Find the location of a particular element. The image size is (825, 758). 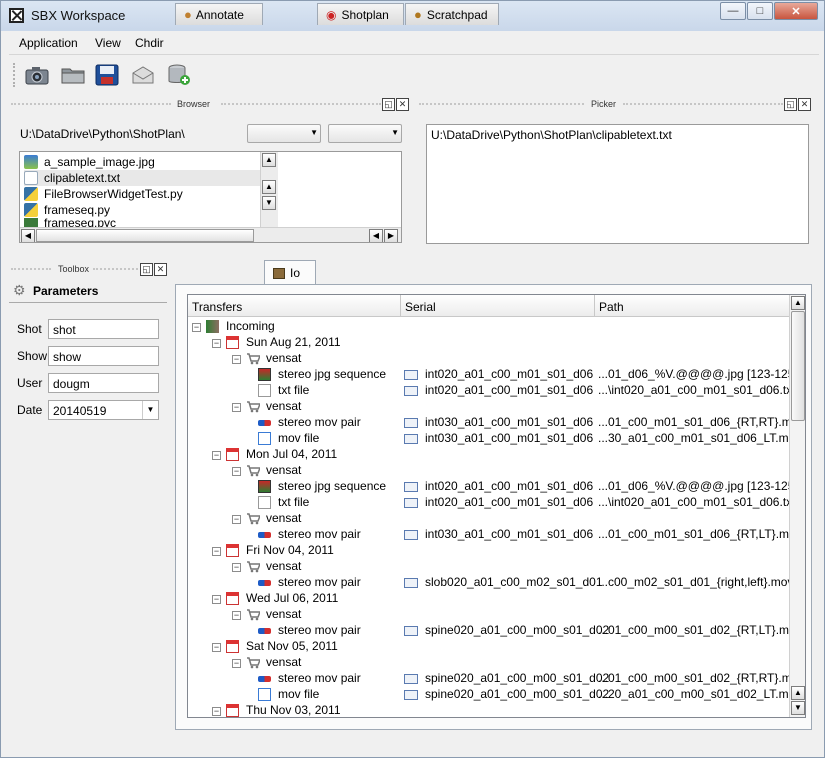

menu-view: View is located at coordinates (108, 43).